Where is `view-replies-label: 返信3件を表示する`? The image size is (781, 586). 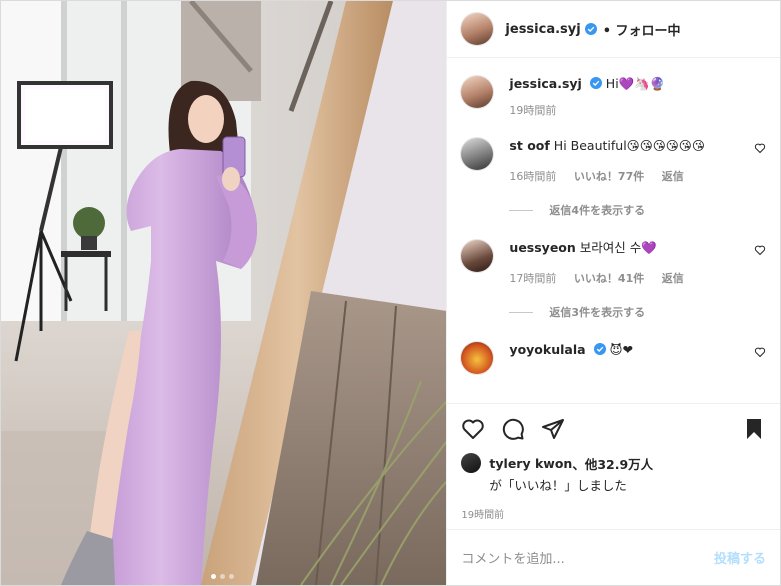
view-replies-label: 返信3件を表示する is located at coordinates (597, 312).